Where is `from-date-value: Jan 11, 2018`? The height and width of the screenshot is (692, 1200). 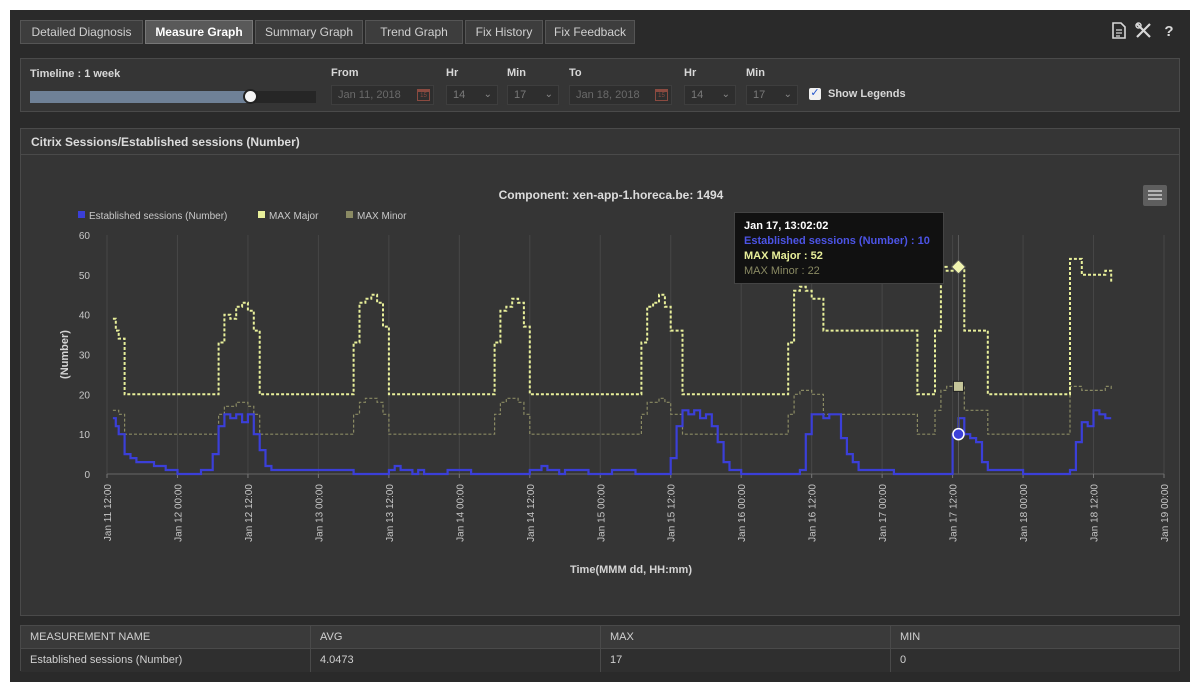 from-date-value: Jan 11, 2018 is located at coordinates (369, 95).